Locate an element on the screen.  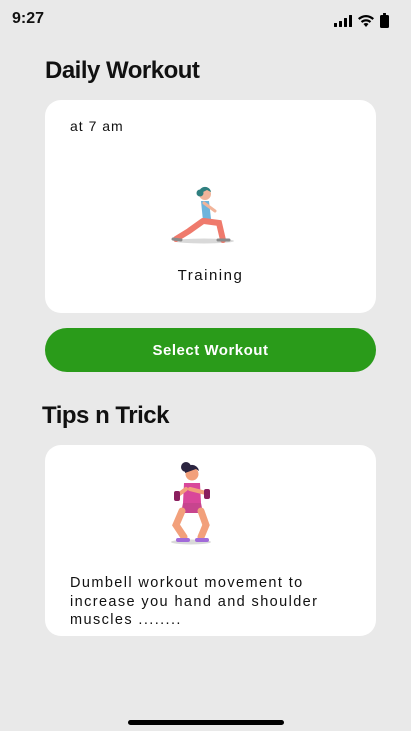
training-illustration is located at coordinates (202, 215).